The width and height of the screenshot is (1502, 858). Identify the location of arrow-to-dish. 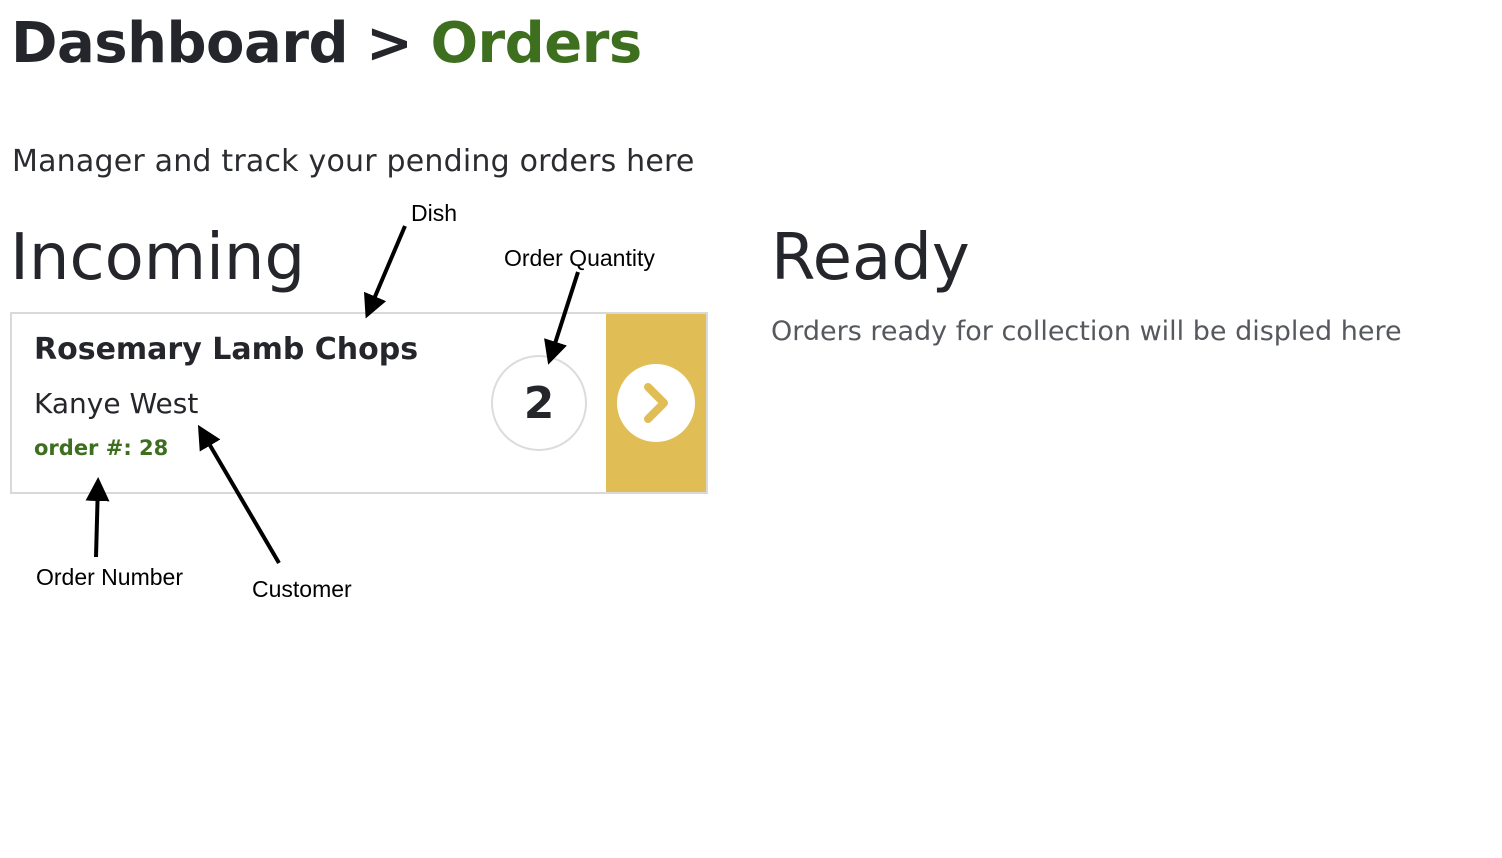
(385, 272).